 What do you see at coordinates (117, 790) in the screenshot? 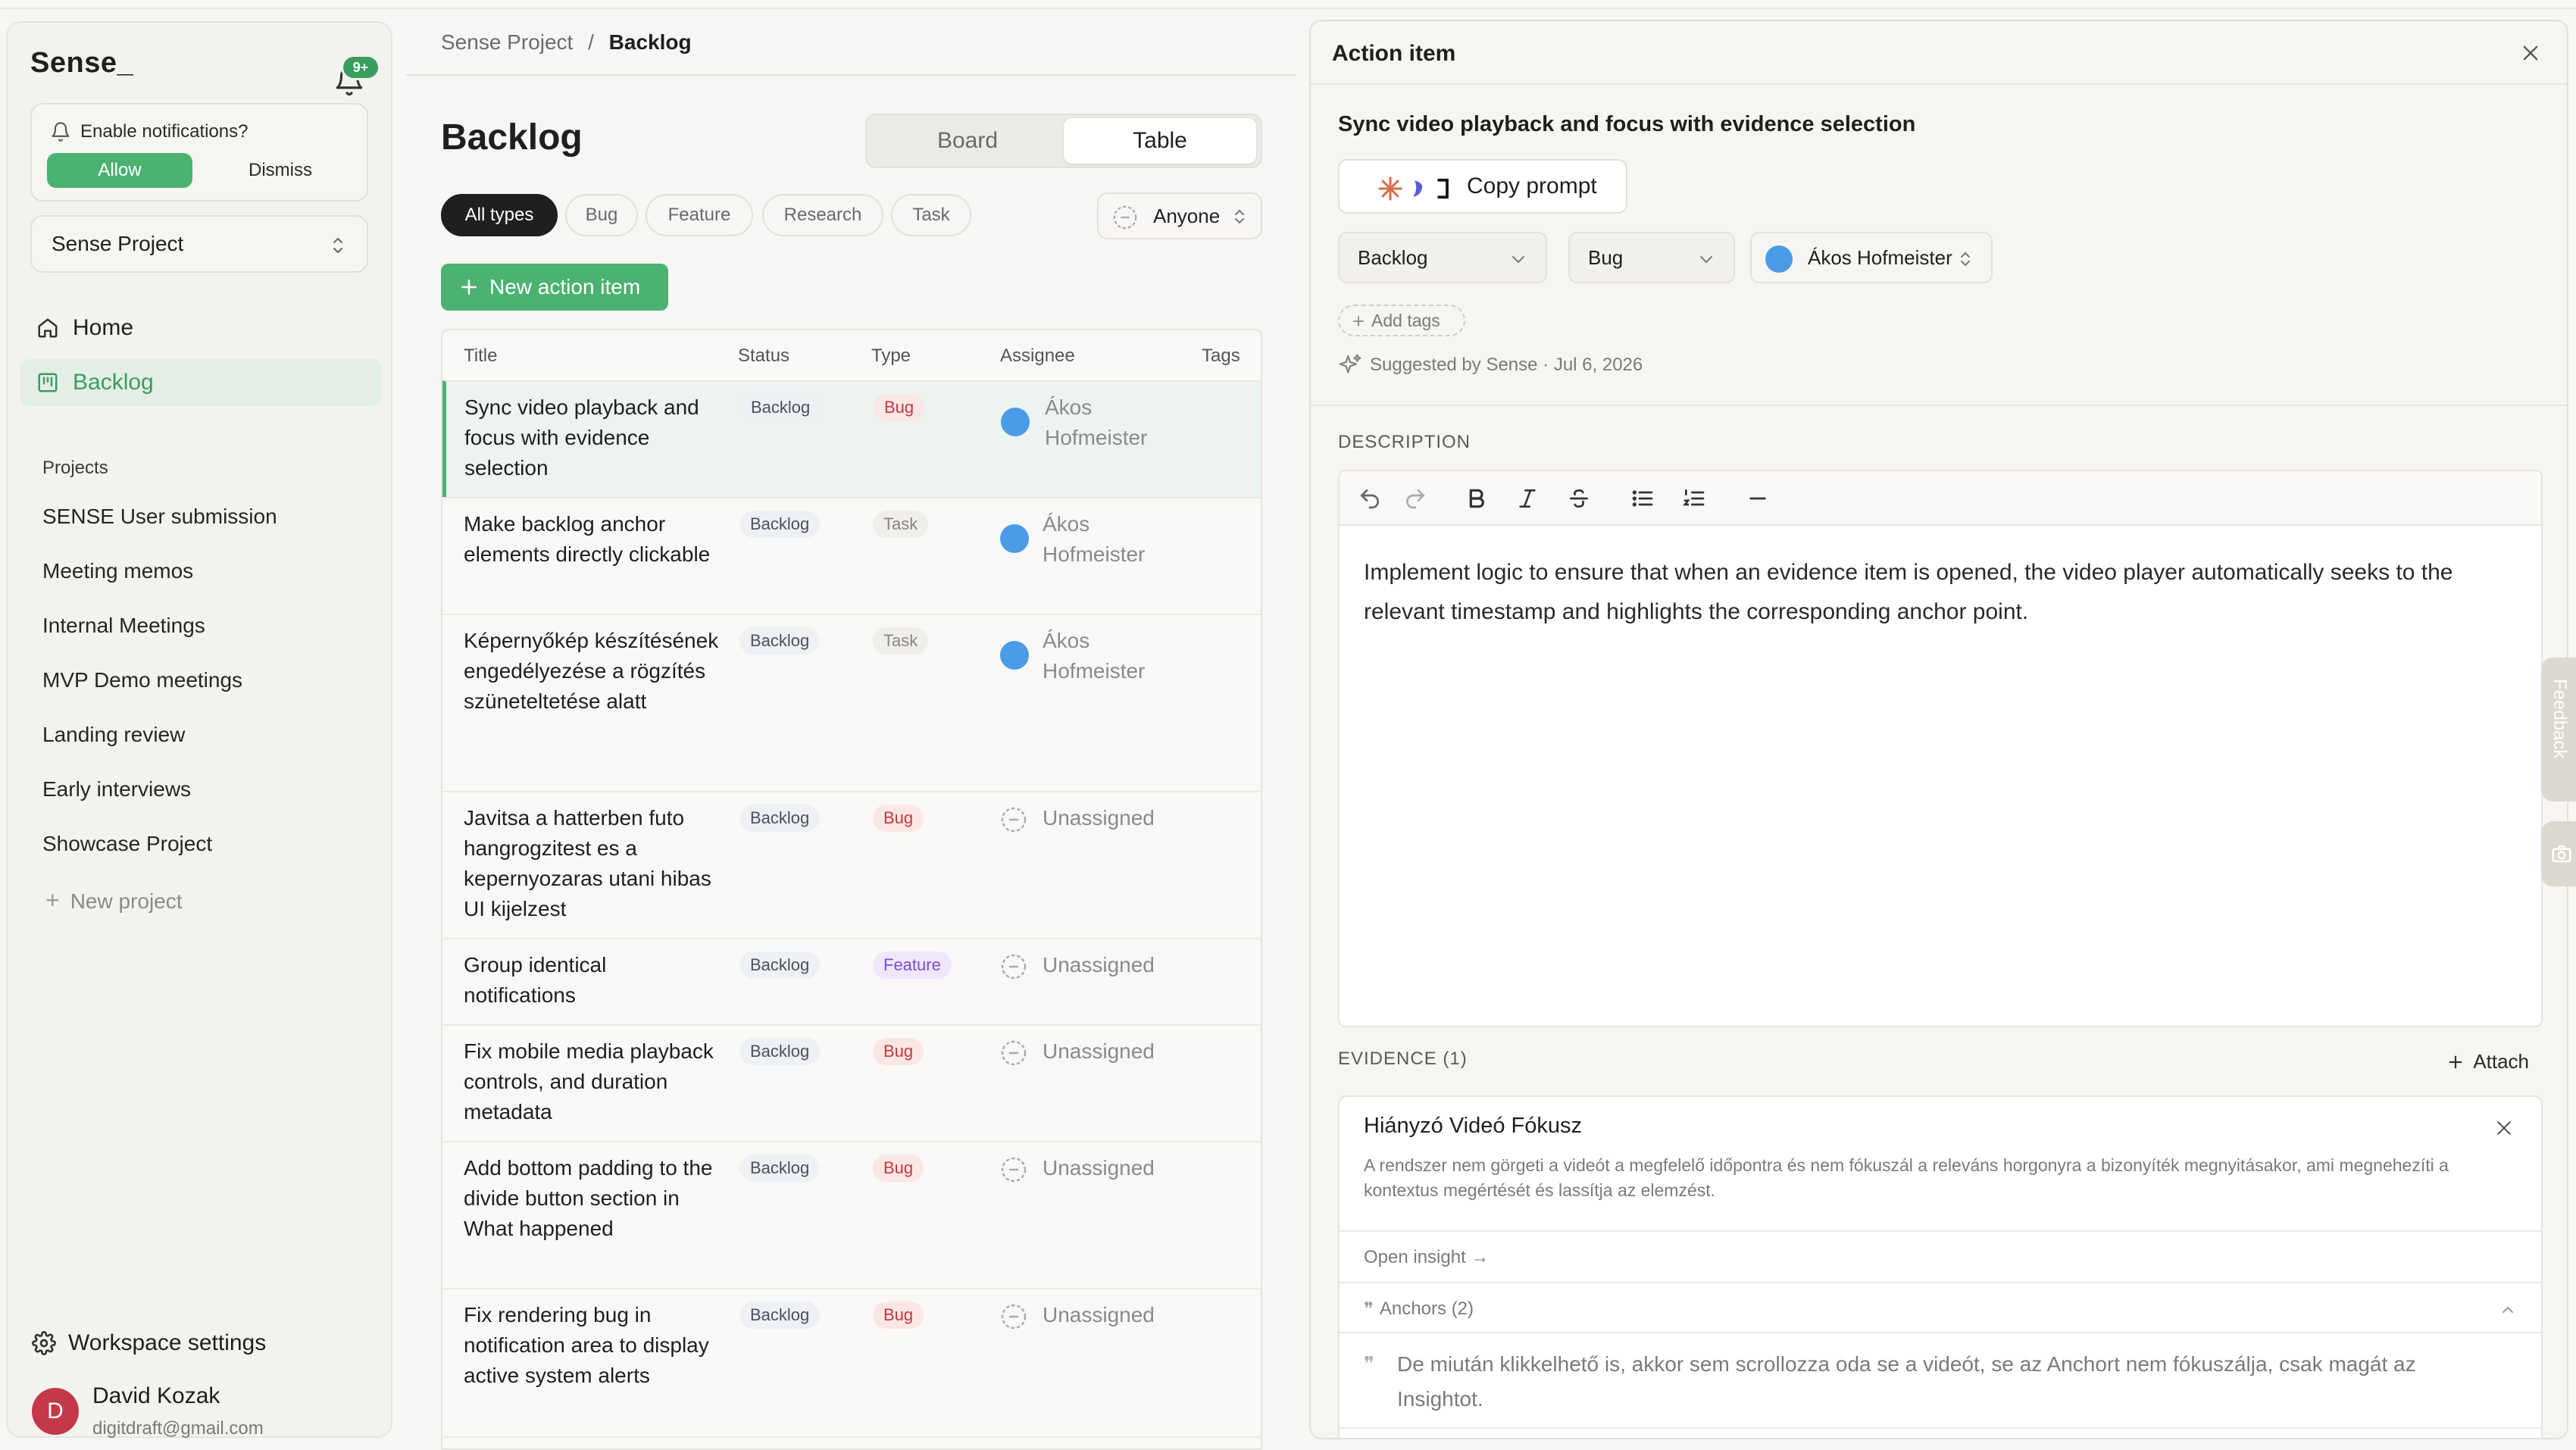
I see `sidebar-project-item: Early interviews` at bounding box center [117, 790].